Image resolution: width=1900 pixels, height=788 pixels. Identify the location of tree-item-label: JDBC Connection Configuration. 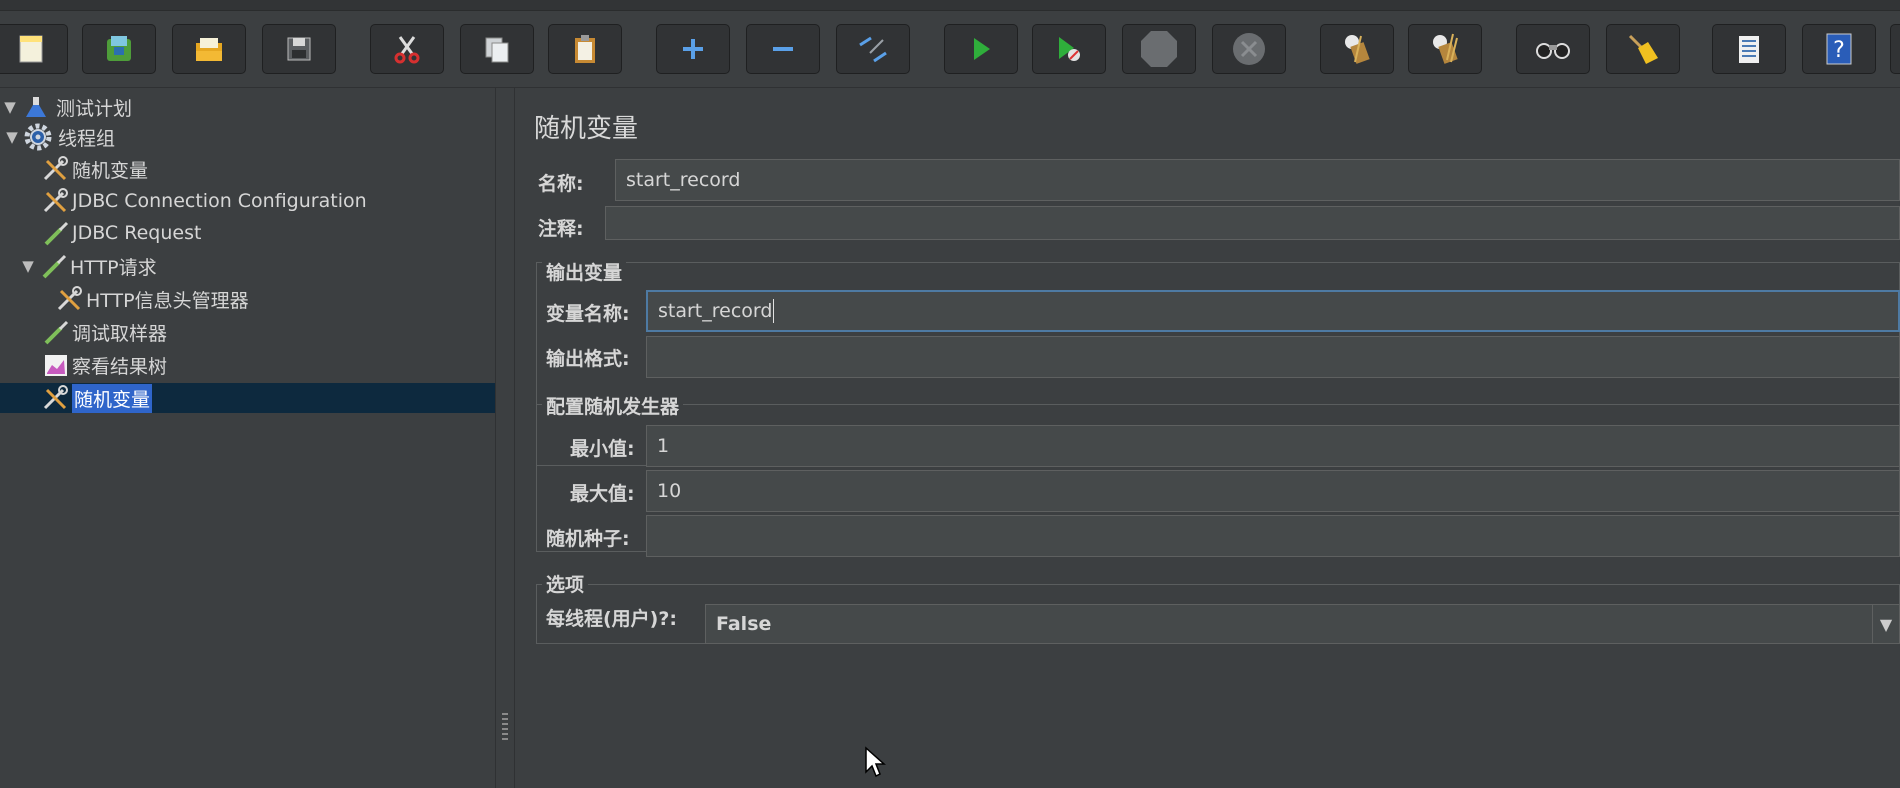
(219, 201).